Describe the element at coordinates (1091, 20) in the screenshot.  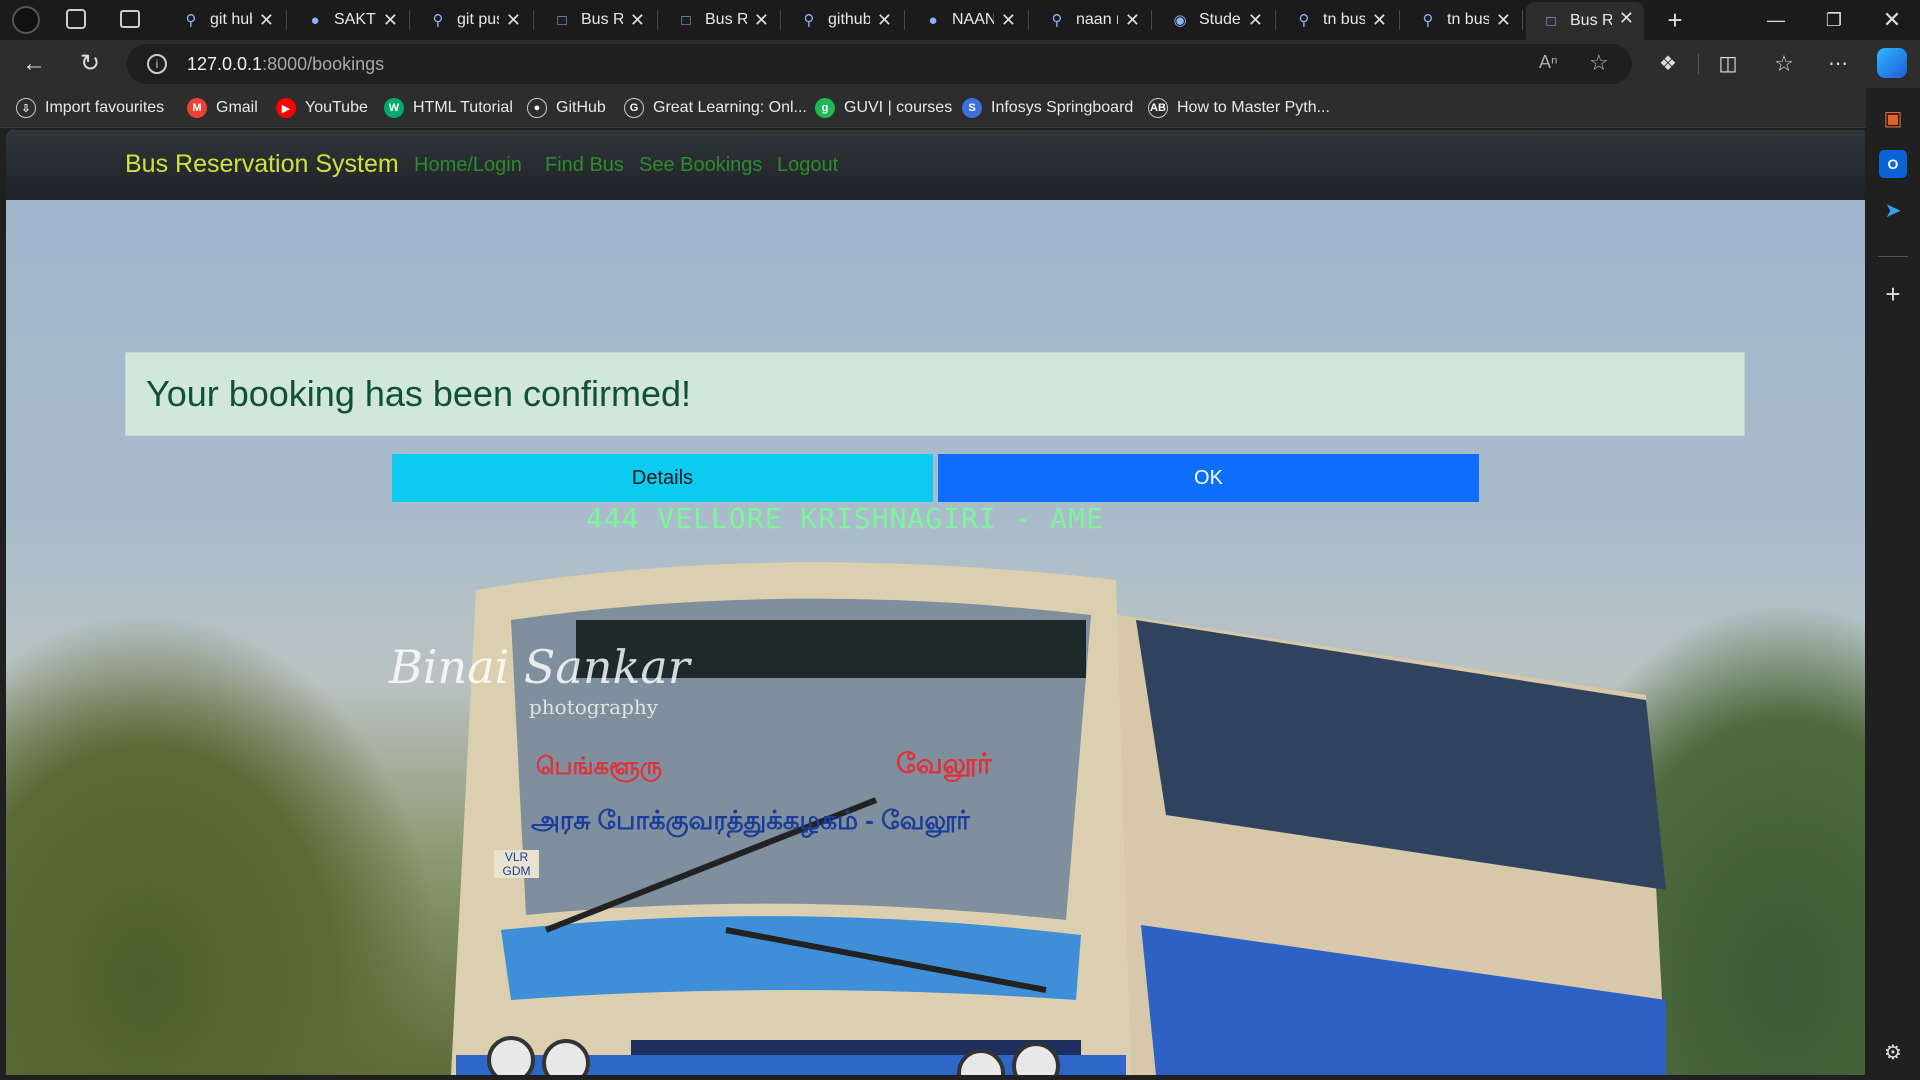
I see `browser-tab: ⚲ naan m ✕` at that location.